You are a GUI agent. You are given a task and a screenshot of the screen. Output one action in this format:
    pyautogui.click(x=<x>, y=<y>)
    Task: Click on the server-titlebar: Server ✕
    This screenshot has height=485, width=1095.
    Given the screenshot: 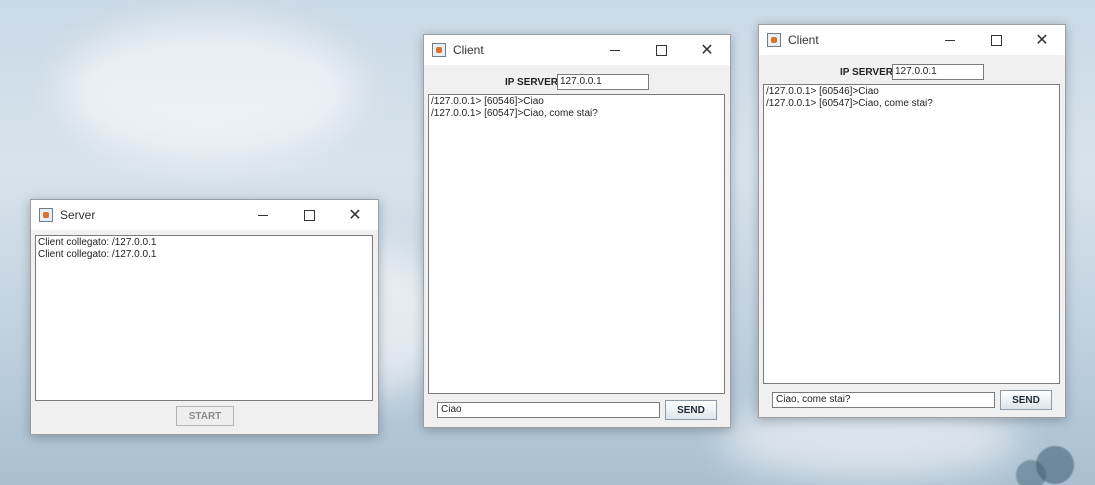 What is the action you would take?
    pyautogui.click(x=204, y=215)
    